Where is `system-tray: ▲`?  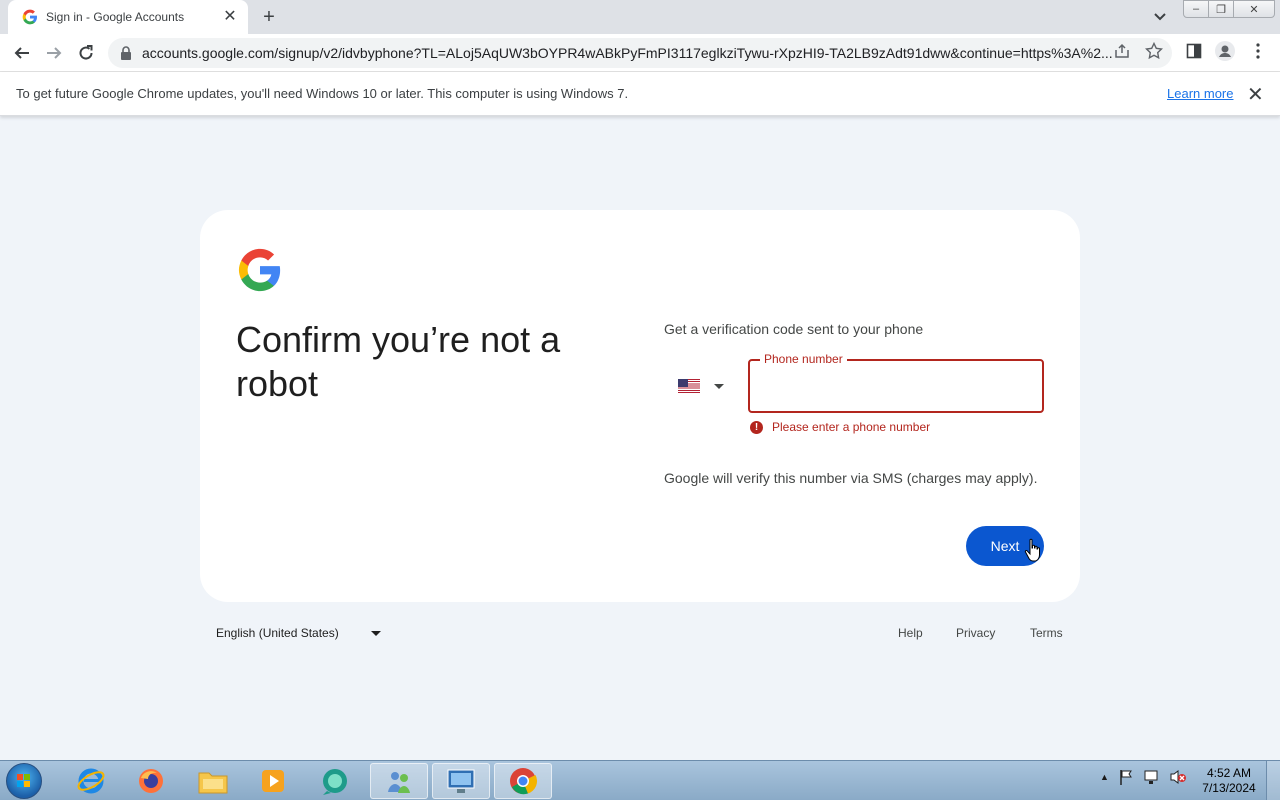
system-tray: ▲ is located at coordinates (1143, 777).